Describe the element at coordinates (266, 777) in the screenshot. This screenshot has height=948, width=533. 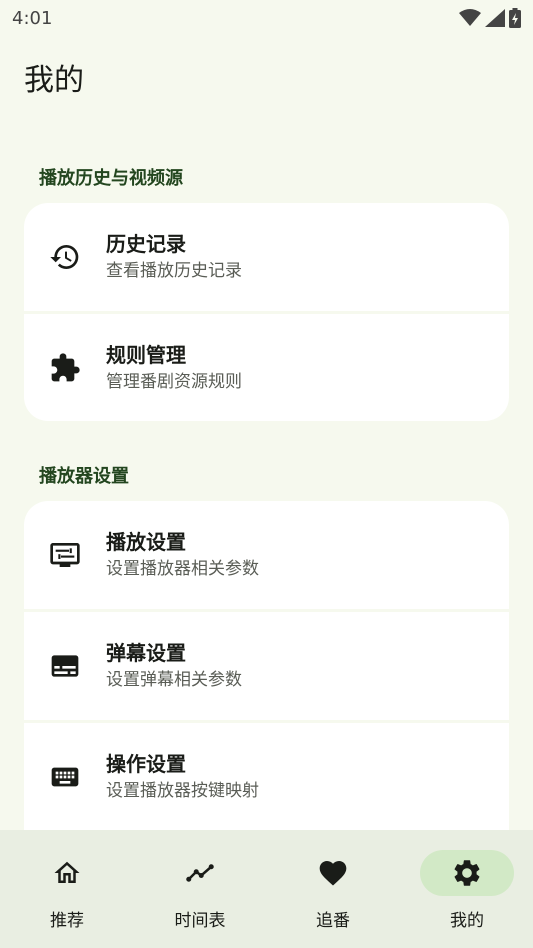
I see `settings-item-controls: 操作设置 设置播放器按键映射` at that location.